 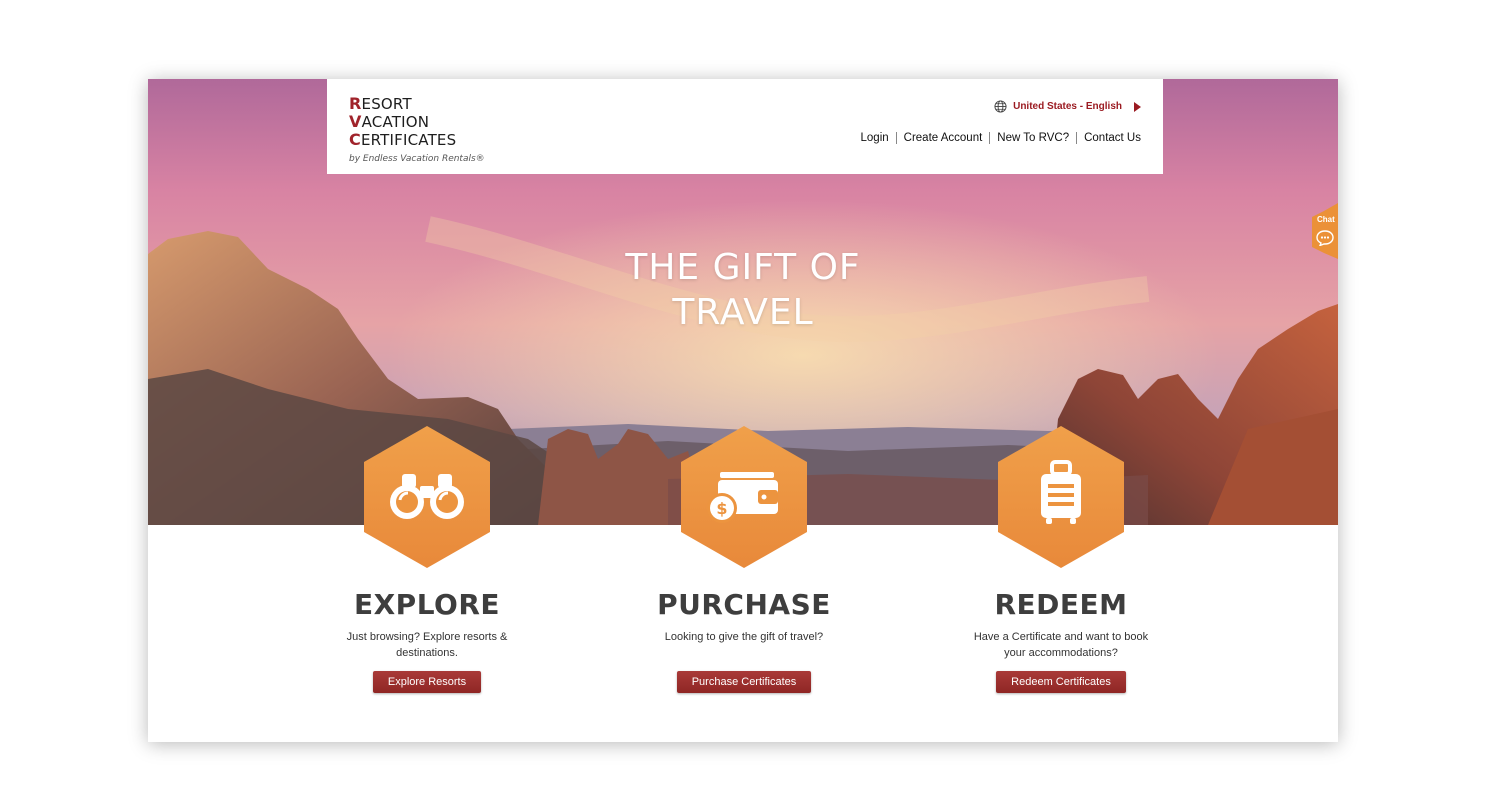 I want to click on explore-hexagon, so click(x=427, y=497).